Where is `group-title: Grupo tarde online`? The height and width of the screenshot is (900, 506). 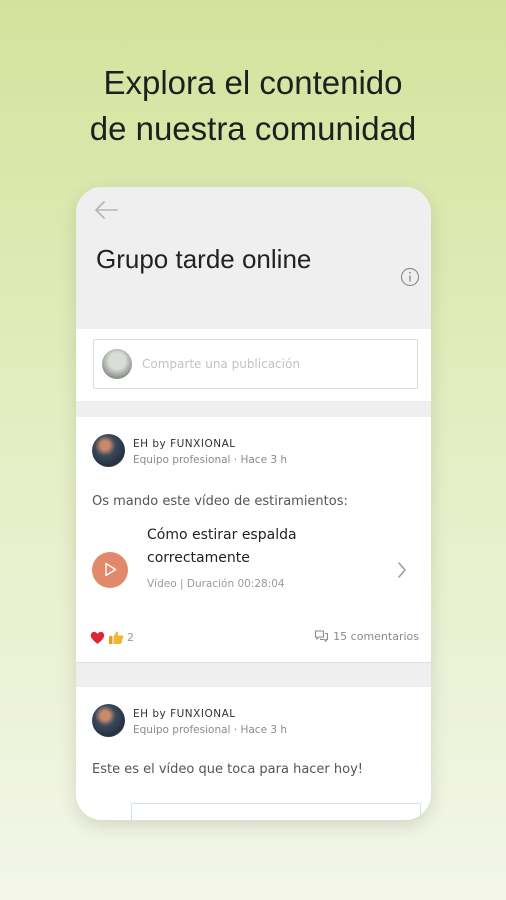 group-title: Grupo tarde online is located at coordinates (204, 259).